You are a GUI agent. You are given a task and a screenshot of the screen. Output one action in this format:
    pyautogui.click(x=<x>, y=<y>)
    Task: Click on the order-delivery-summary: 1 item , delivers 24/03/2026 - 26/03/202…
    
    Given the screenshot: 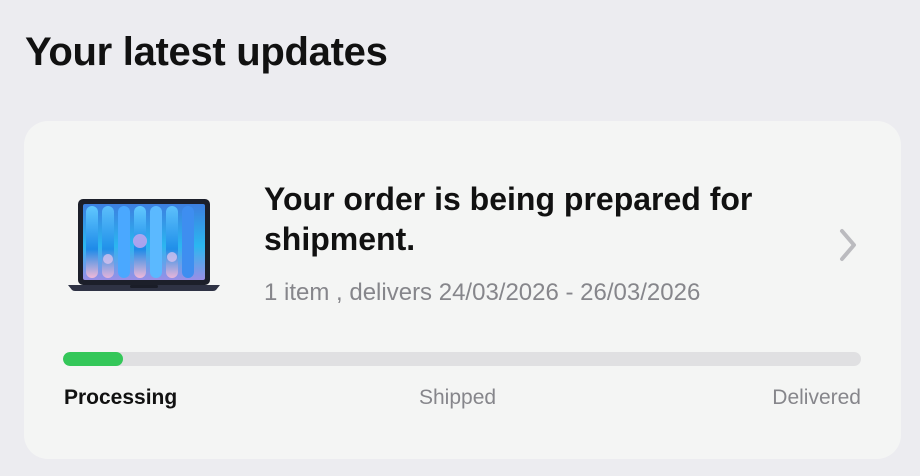 What is the action you would take?
    pyautogui.click(x=482, y=292)
    